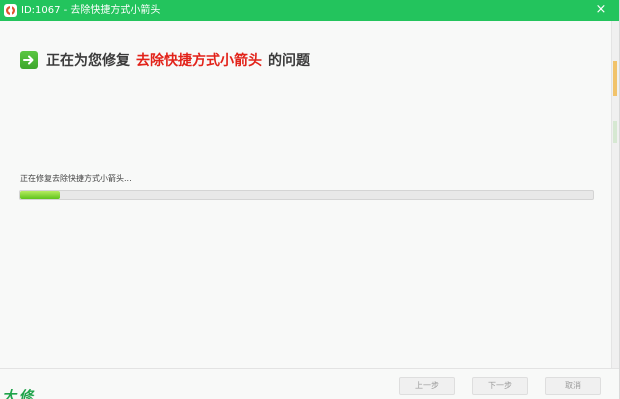 This screenshot has height=399, width=620. I want to click on right-arrow-icon, so click(29, 60).